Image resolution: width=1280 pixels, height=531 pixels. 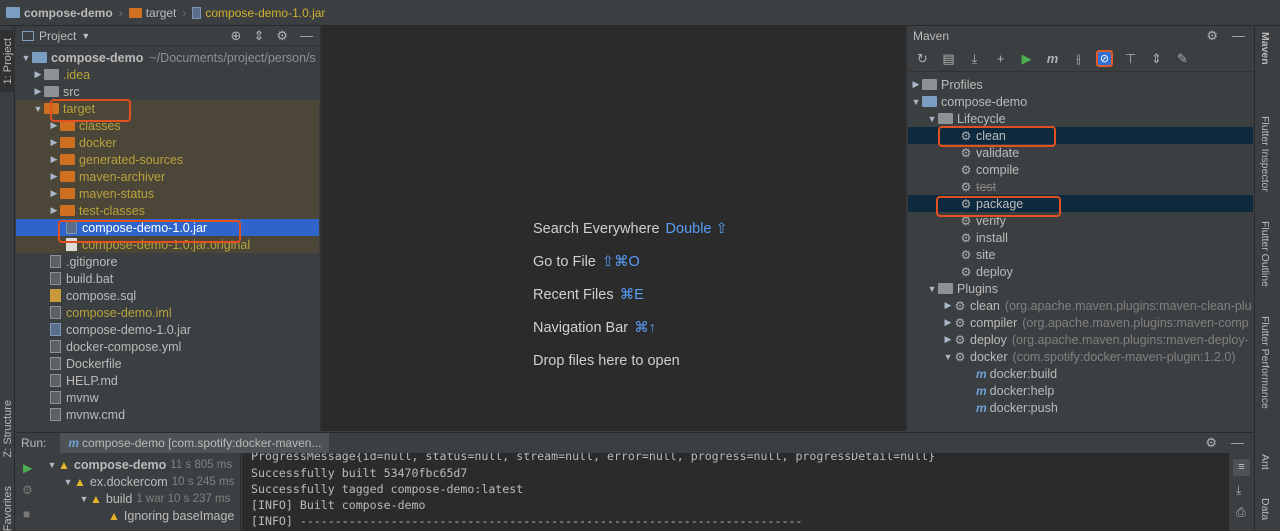 What do you see at coordinates (167, 380) in the screenshot?
I see `tree-item-help-md: HELP.md` at bounding box center [167, 380].